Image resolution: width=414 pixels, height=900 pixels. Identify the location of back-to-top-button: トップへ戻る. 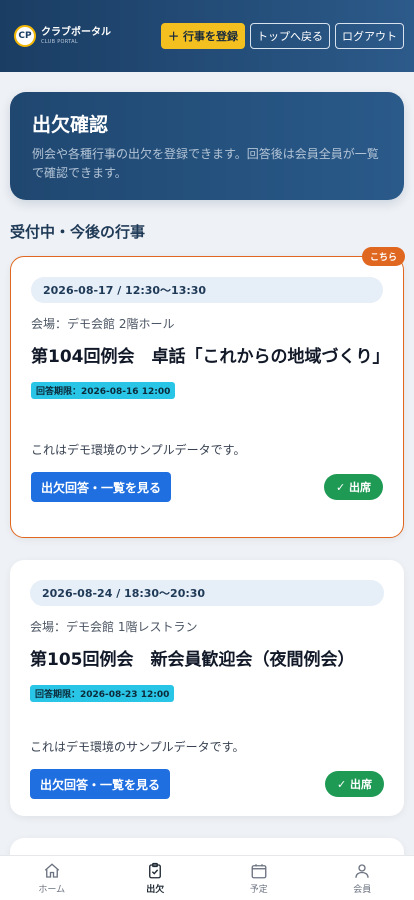
(290, 36).